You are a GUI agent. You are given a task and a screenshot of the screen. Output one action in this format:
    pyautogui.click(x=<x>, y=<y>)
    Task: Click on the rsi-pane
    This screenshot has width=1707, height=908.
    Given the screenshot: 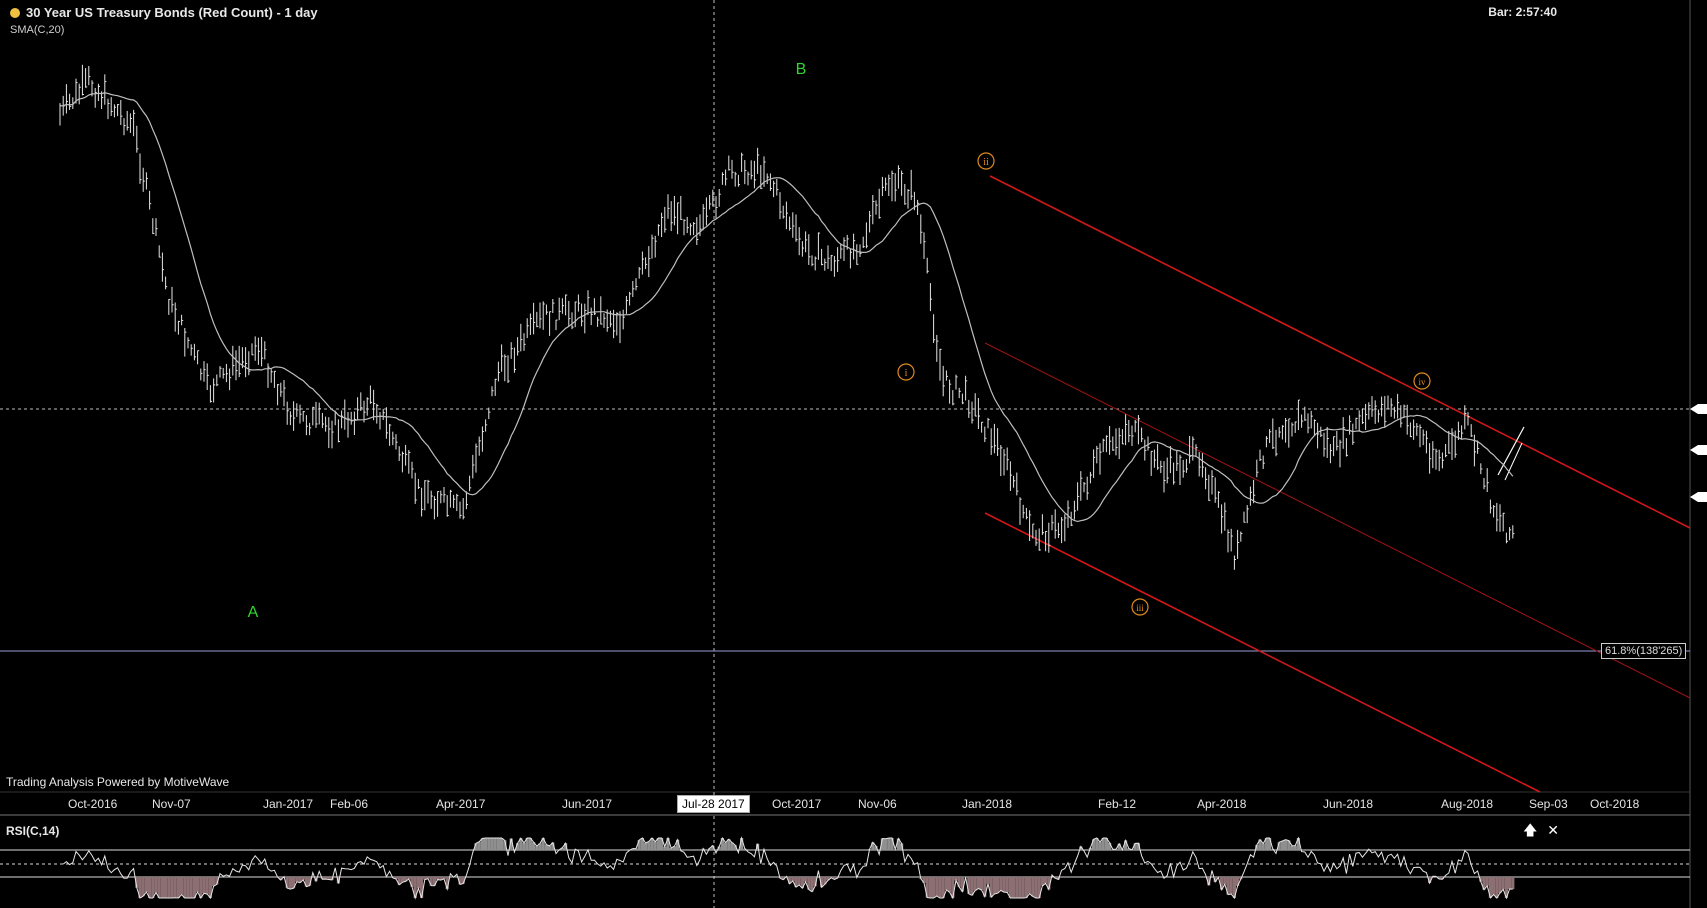 What is the action you would take?
    pyautogui.click(x=845, y=868)
    